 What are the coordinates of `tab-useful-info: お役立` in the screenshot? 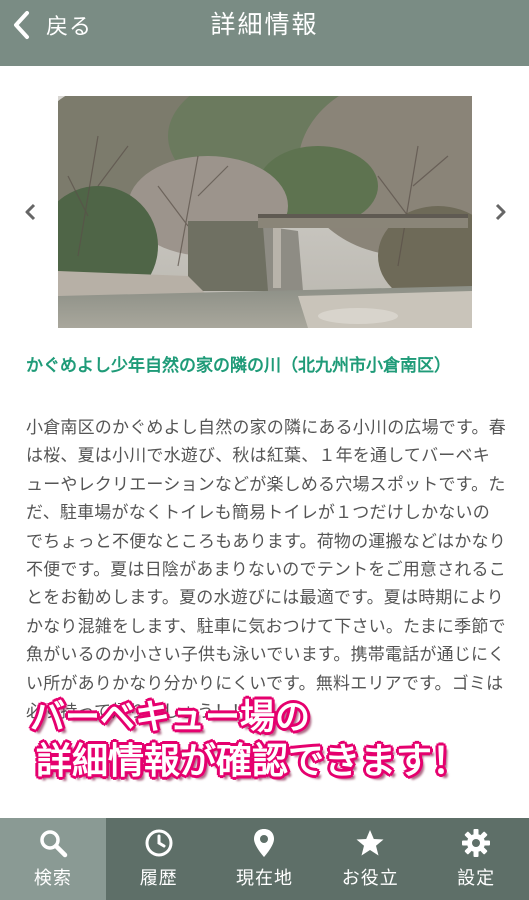 It's located at (370, 859).